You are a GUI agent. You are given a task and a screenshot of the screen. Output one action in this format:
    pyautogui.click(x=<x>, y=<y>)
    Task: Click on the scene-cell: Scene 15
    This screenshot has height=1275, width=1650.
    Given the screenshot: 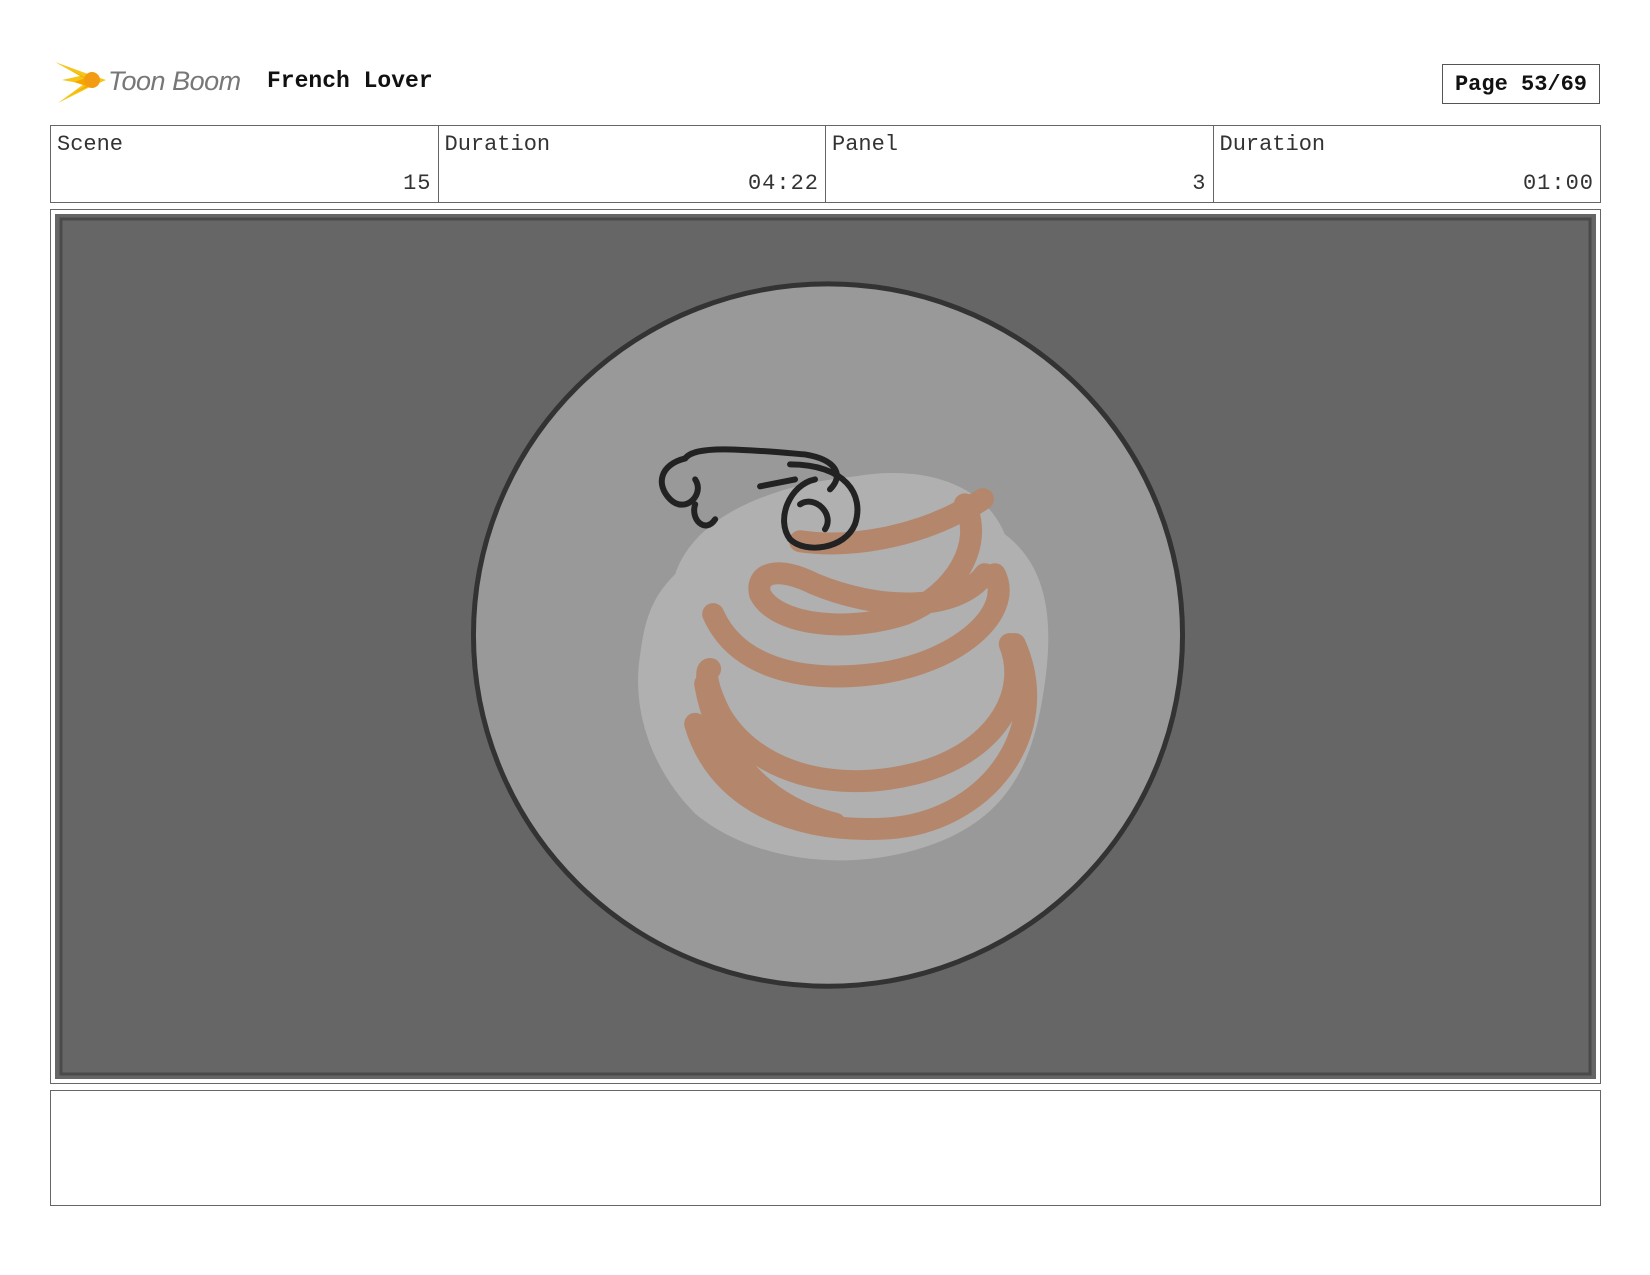 What is the action you would take?
    pyautogui.click(x=245, y=164)
    